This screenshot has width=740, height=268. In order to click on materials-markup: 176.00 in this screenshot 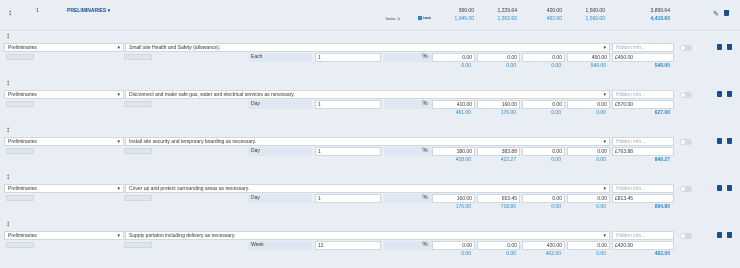, I will do `click(508, 113)`.